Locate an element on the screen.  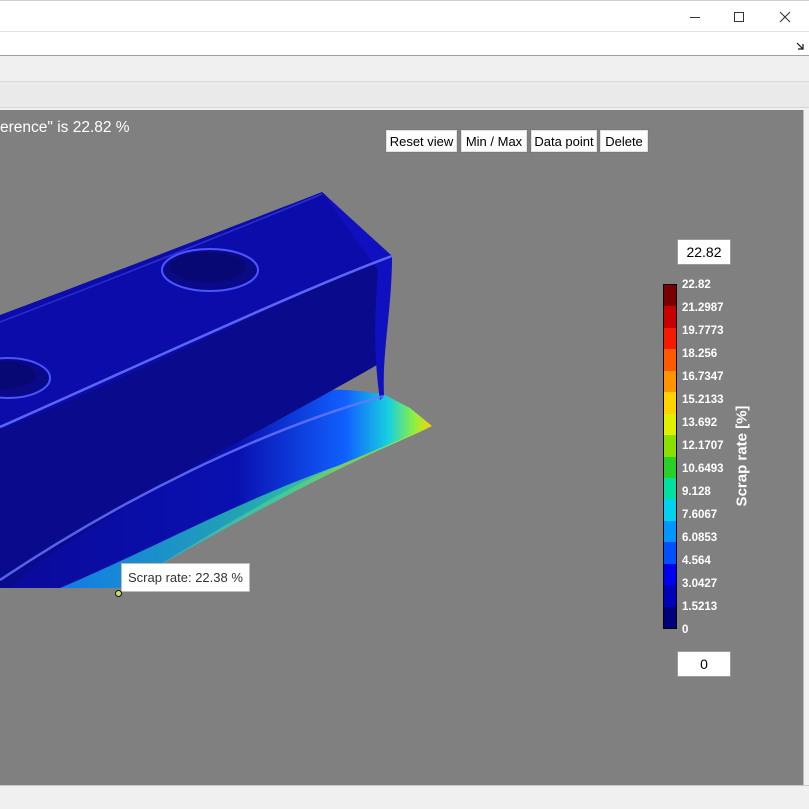
color-scale-title: Scrap rate [%] is located at coordinates (742, 456).